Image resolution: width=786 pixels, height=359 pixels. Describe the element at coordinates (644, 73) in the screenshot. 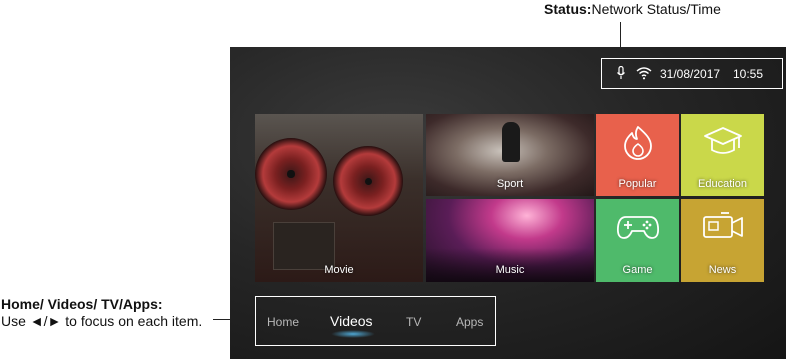

I see `wifi-icon` at that location.